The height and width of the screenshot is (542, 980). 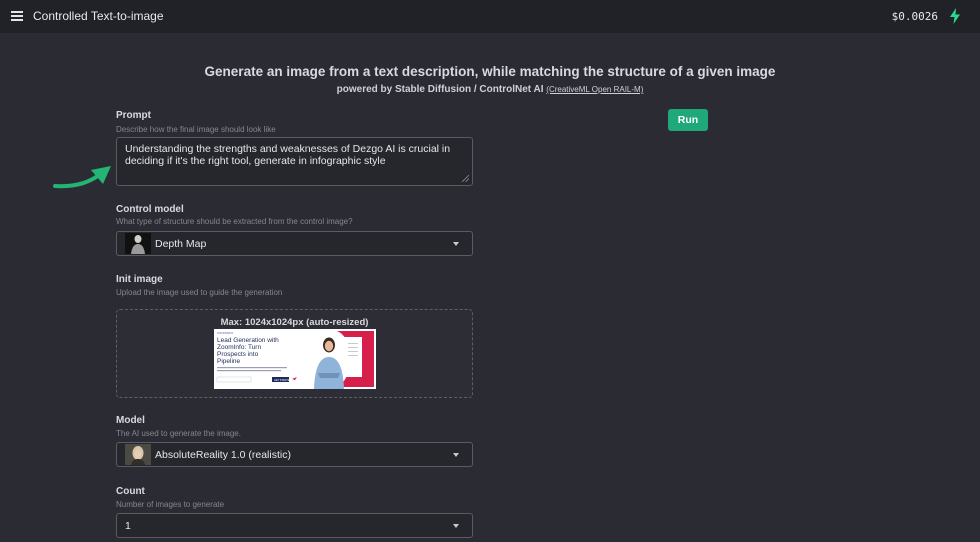 I want to click on model-value: AbsoluteReality 1.0 (realistic), so click(x=223, y=455).